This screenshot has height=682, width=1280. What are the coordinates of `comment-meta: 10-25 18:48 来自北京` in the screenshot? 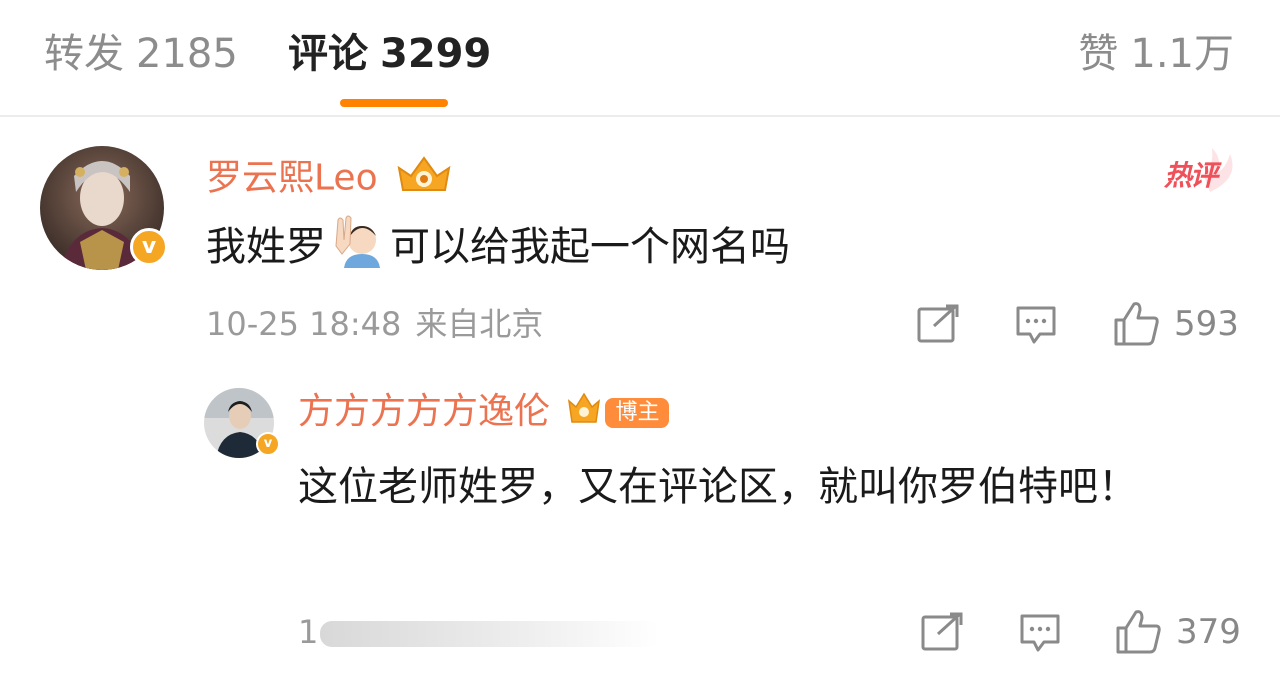 It's located at (374, 324).